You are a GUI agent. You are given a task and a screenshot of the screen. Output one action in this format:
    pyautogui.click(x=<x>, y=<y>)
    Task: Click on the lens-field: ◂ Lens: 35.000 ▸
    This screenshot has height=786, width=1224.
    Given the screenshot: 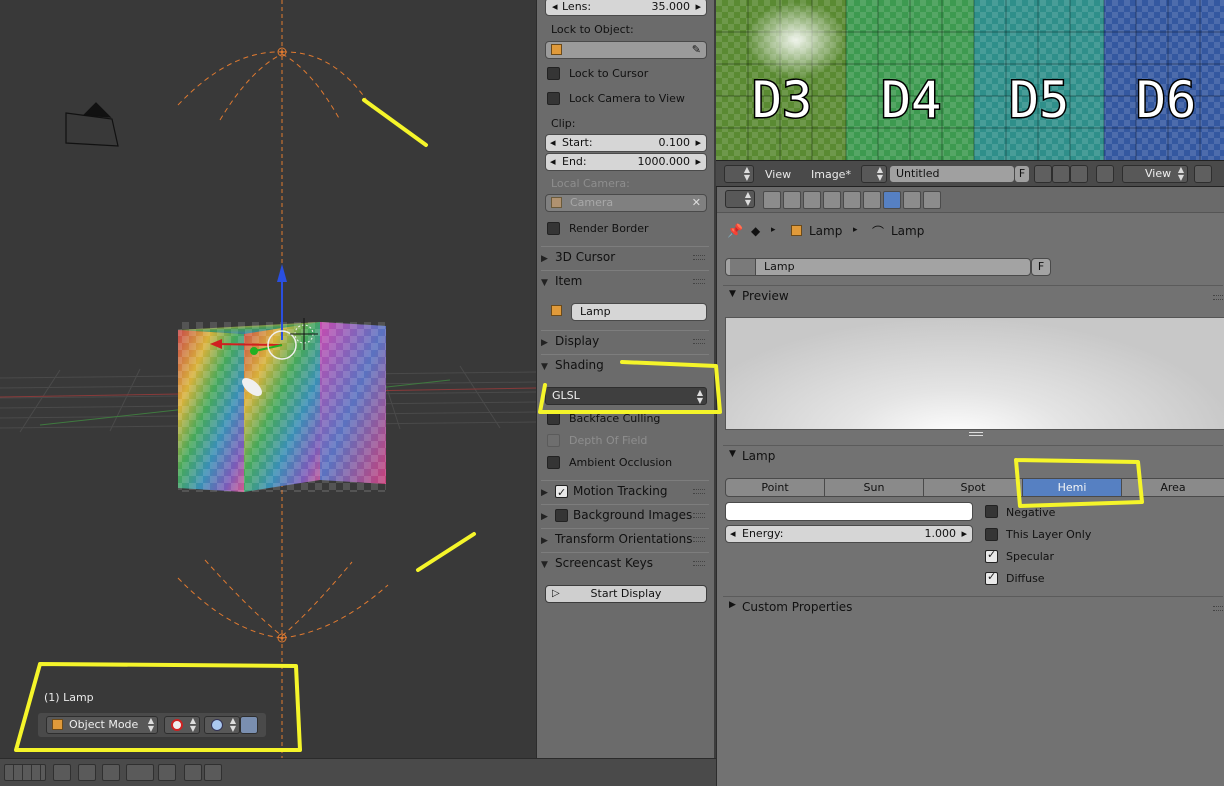 What is the action you would take?
    pyautogui.click(x=626, y=8)
    